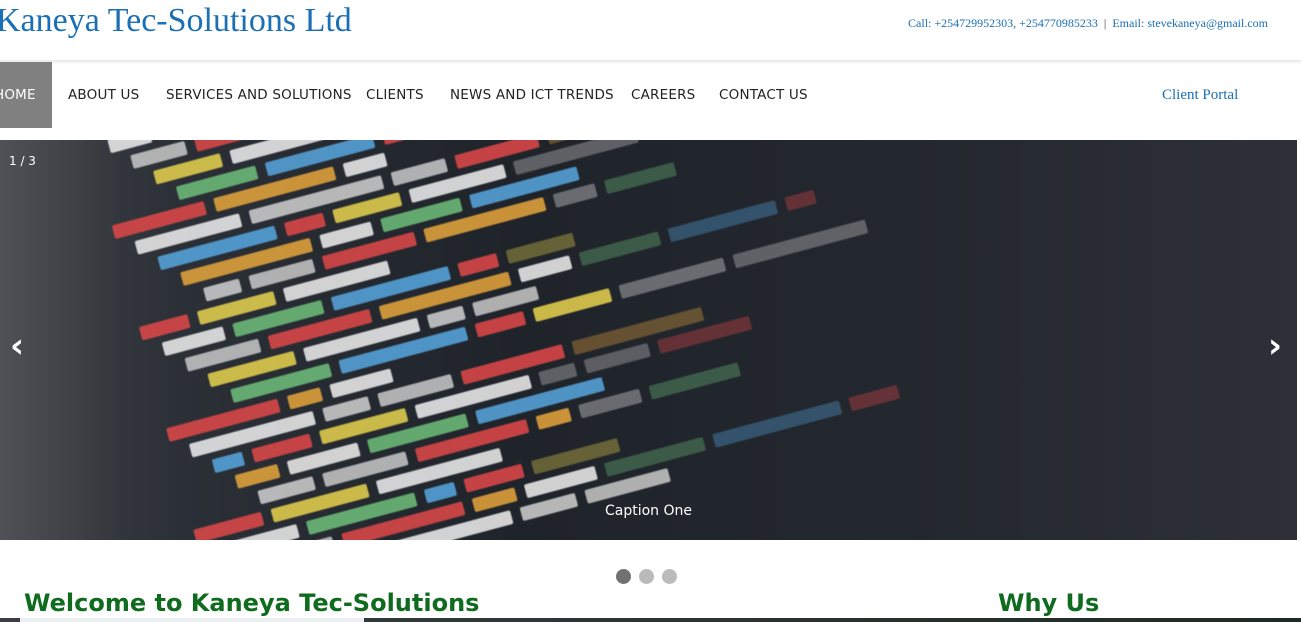 The height and width of the screenshot is (622, 1301). I want to click on content-preview-card, so click(192, 620).